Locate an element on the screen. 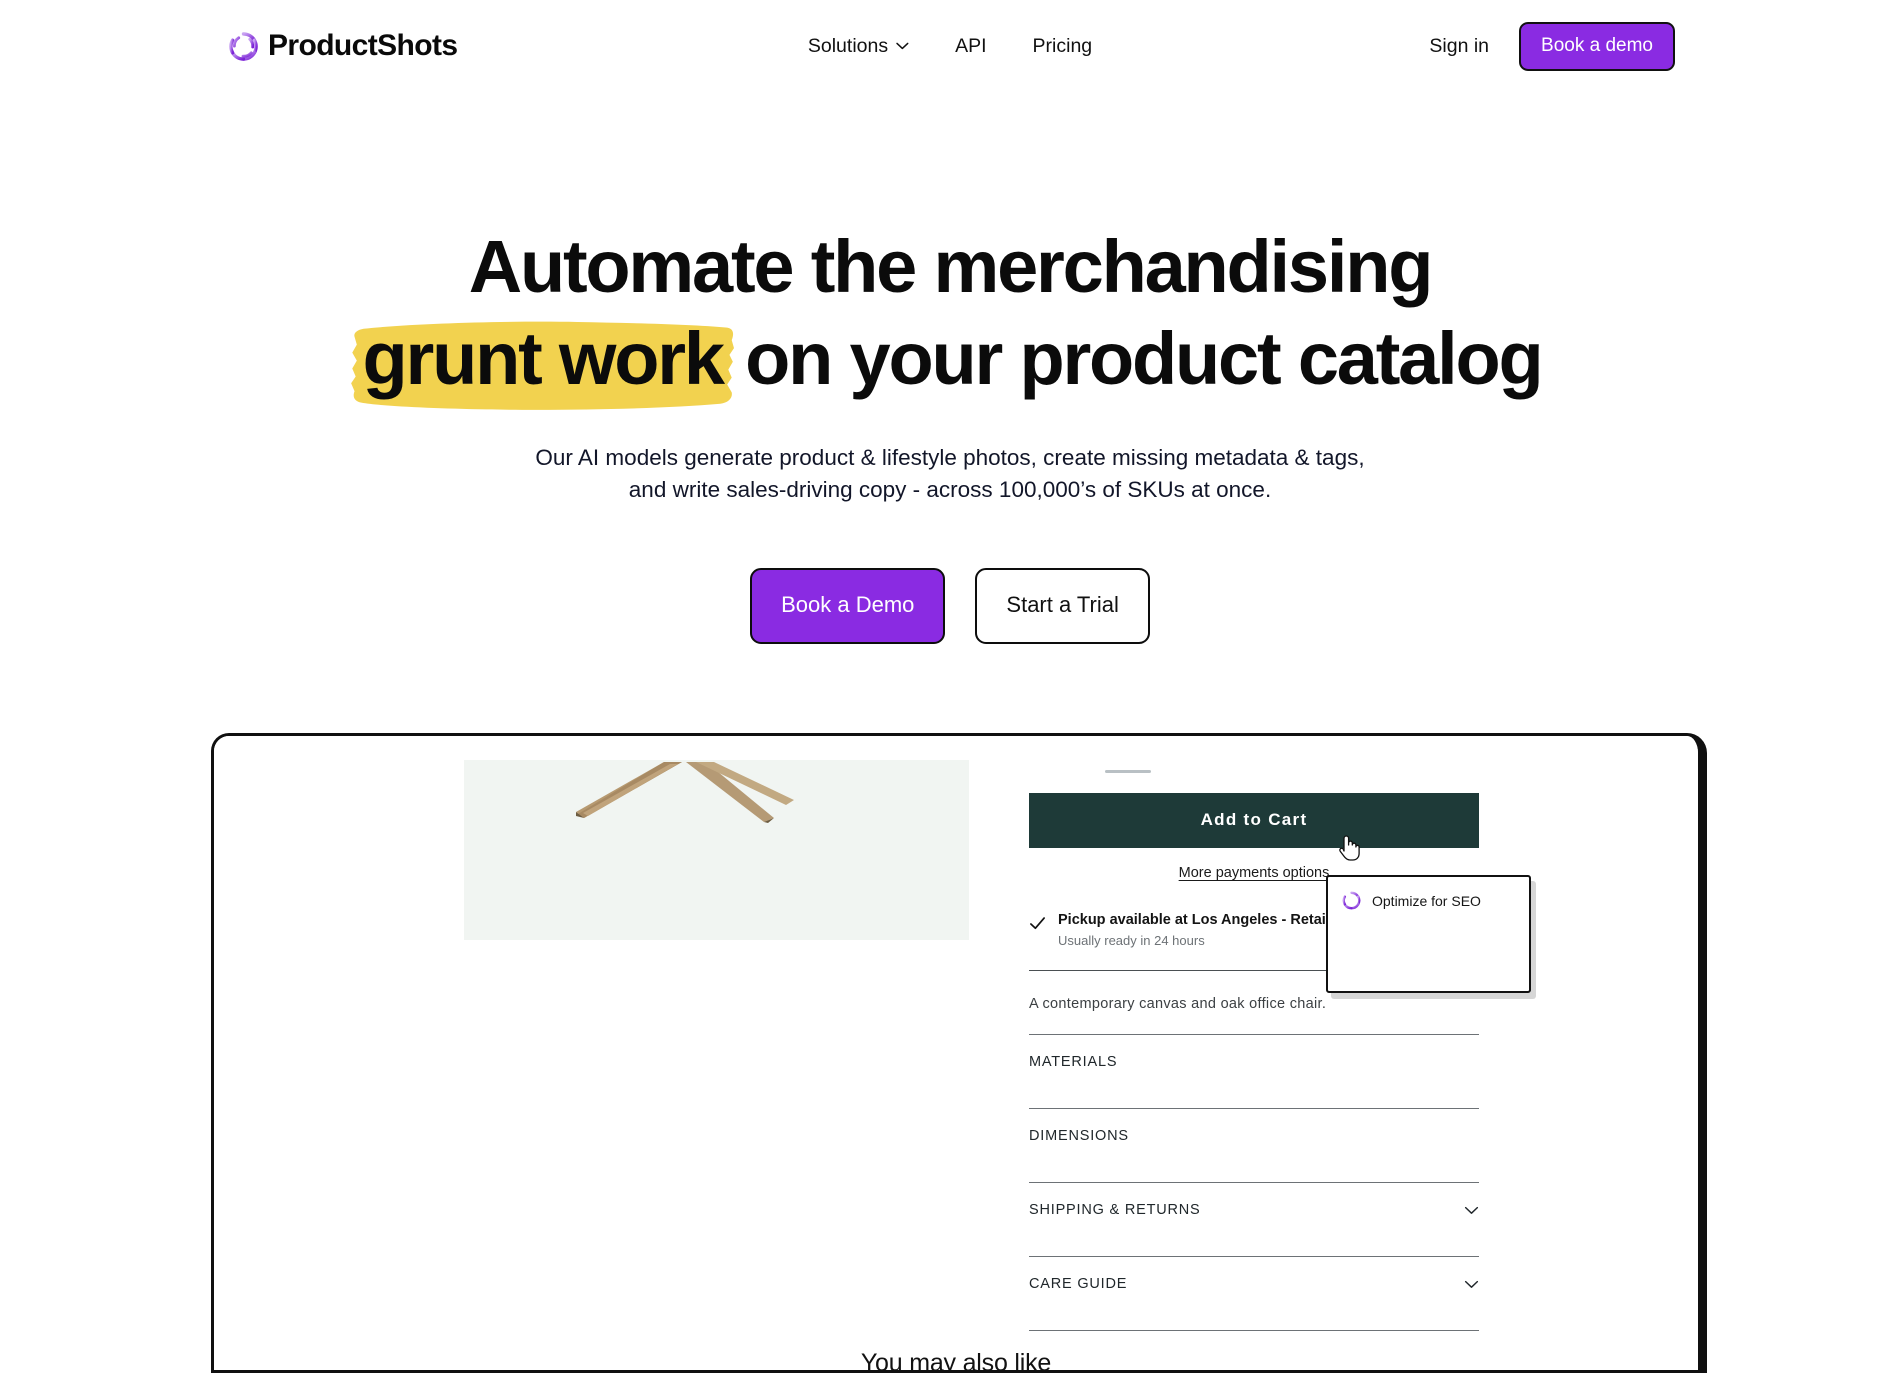  accordion-care-guide-label: CARE GUIDE is located at coordinates (1078, 1284).